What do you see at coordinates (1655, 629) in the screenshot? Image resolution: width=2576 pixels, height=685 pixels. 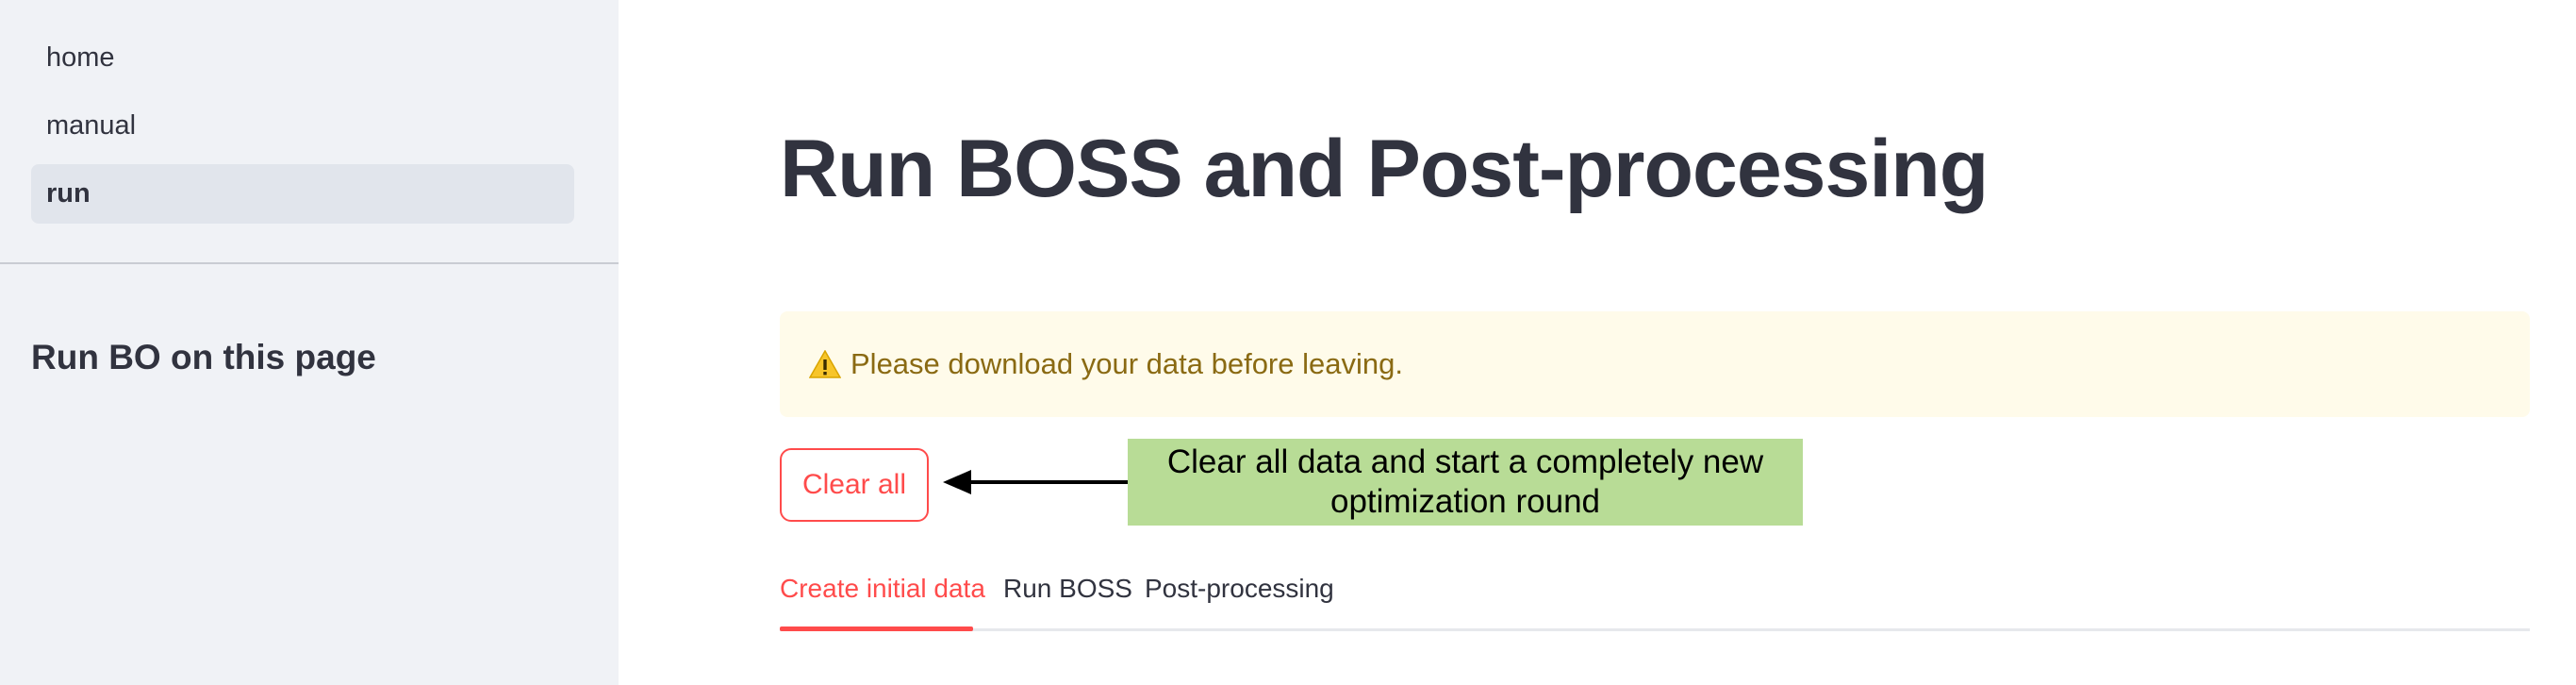 I see `tab-rail` at bounding box center [1655, 629].